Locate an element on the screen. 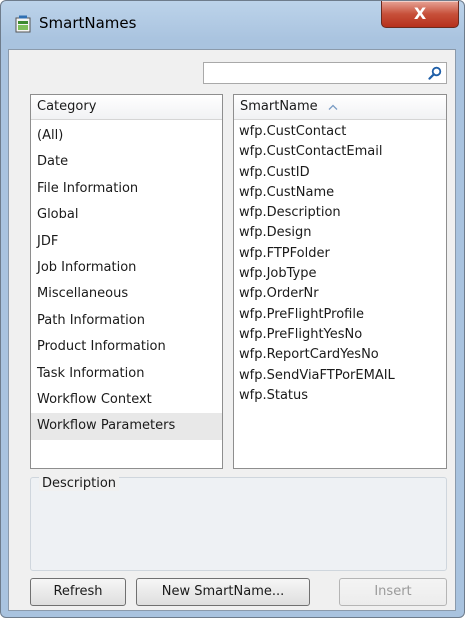  close-icon: X is located at coordinates (420, 13).